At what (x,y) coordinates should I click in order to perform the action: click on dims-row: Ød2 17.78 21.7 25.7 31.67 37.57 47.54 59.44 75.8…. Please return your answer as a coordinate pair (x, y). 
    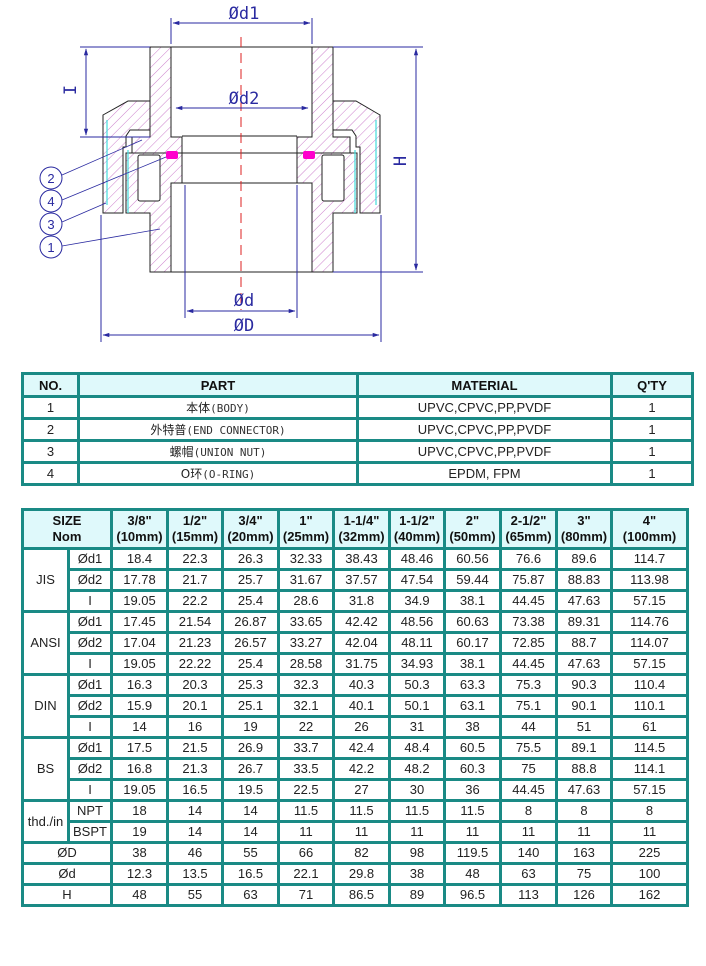
    Looking at the image, I should click on (356, 580).